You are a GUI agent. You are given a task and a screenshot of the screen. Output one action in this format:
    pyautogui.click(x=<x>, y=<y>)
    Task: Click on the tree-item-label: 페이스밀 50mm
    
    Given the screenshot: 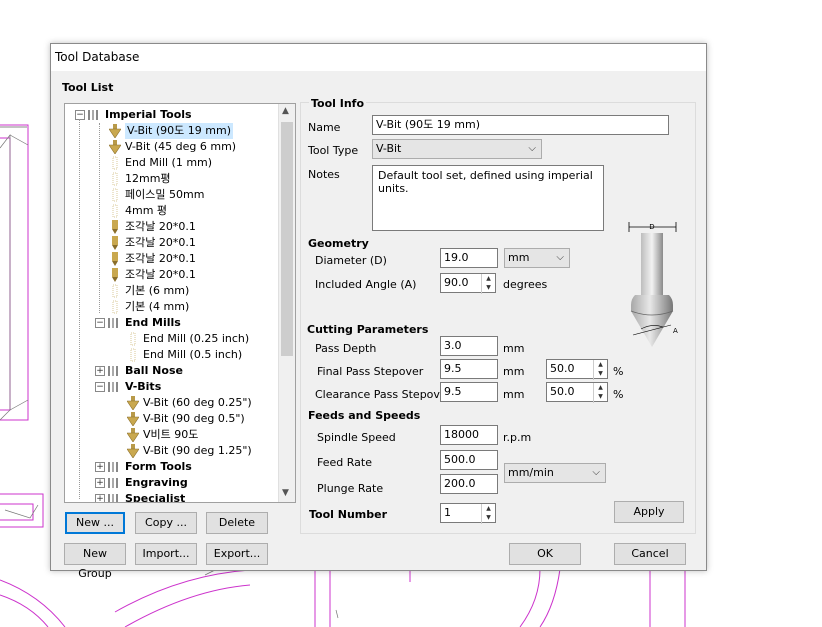 What is the action you would take?
    pyautogui.click(x=165, y=194)
    